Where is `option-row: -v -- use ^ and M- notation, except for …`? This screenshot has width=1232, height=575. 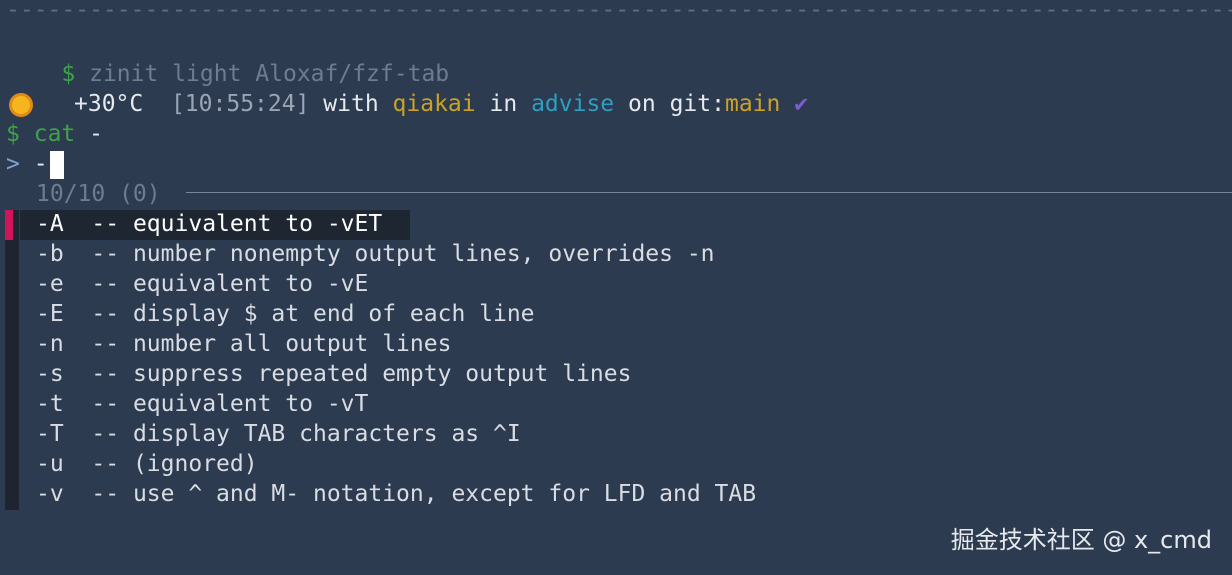
option-row: -v -- use ^ and M- notation, except for … is located at coordinates (396, 494).